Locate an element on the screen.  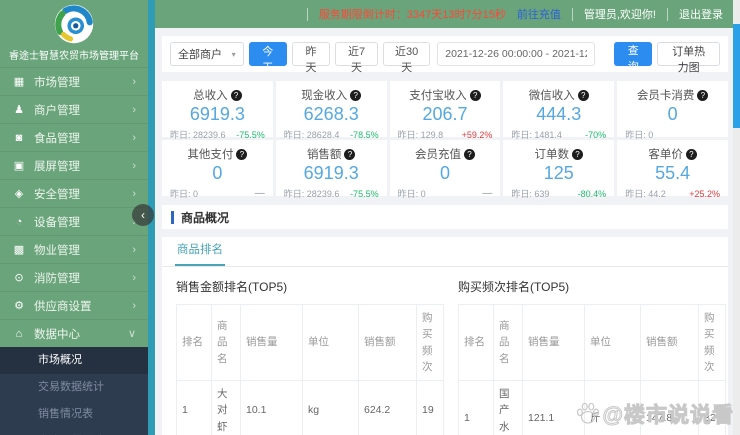
card-trend: +25.2% is located at coordinates (704, 193).